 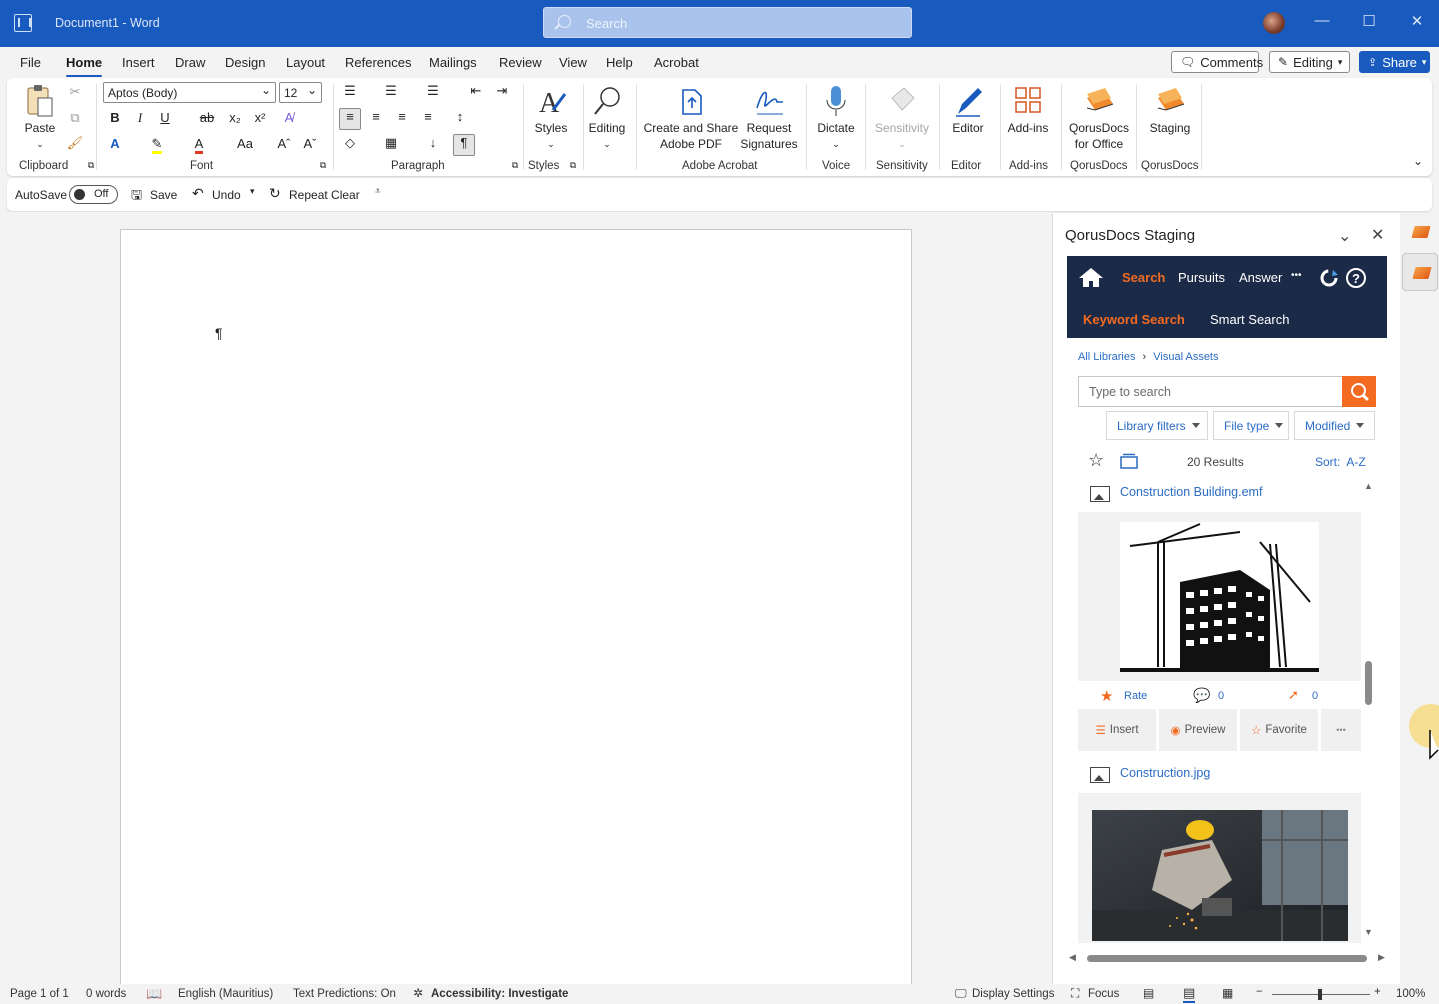 I want to click on customize-qat-icon: ⩡, so click(x=378, y=191).